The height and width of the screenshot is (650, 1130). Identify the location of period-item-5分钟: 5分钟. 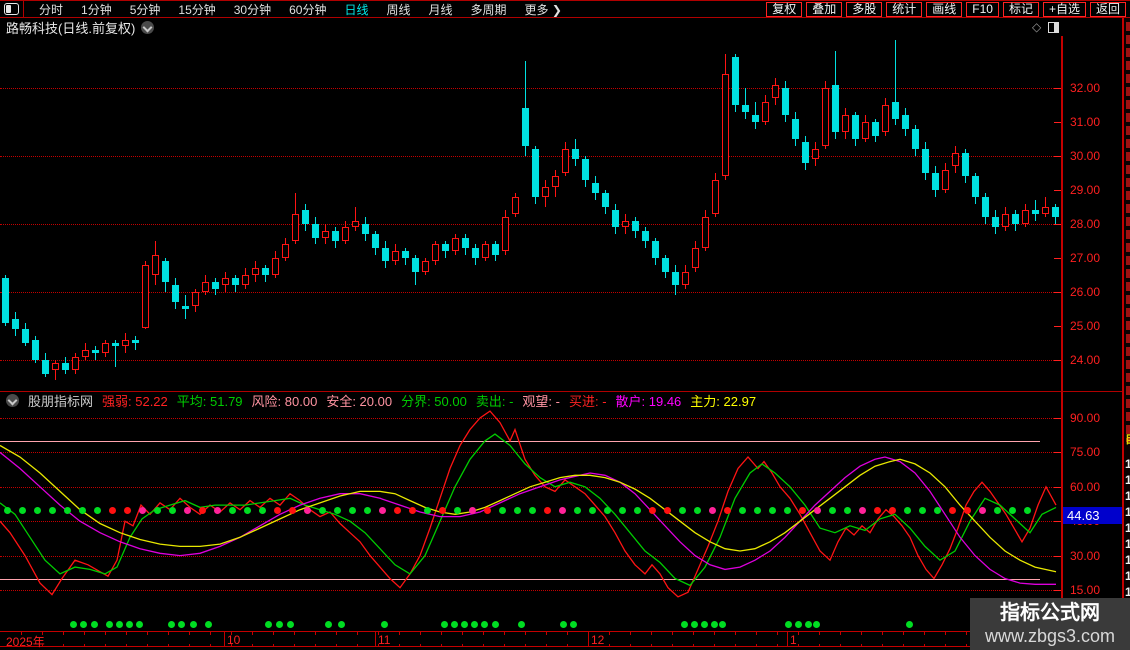
(145, 9).